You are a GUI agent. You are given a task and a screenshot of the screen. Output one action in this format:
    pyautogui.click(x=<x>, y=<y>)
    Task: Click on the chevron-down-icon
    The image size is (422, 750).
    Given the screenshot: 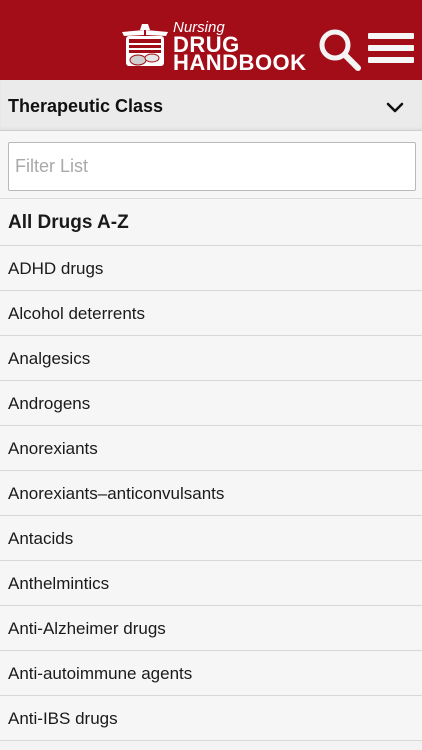 What is the action you would take?
    pyautogui.click(x=395, y=107)
    